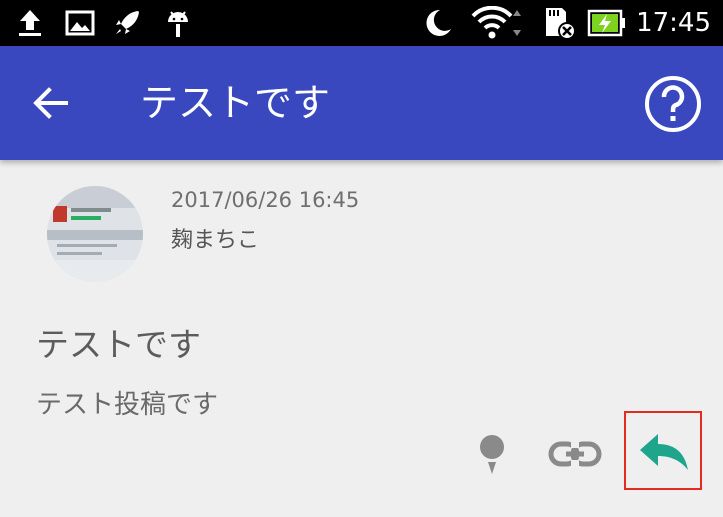 This screenshot has height=517, width=723. What do you see at coordinates (558, 23) in the screenshot?
I see `sd-card-icon` at bounding box center [558, 23].